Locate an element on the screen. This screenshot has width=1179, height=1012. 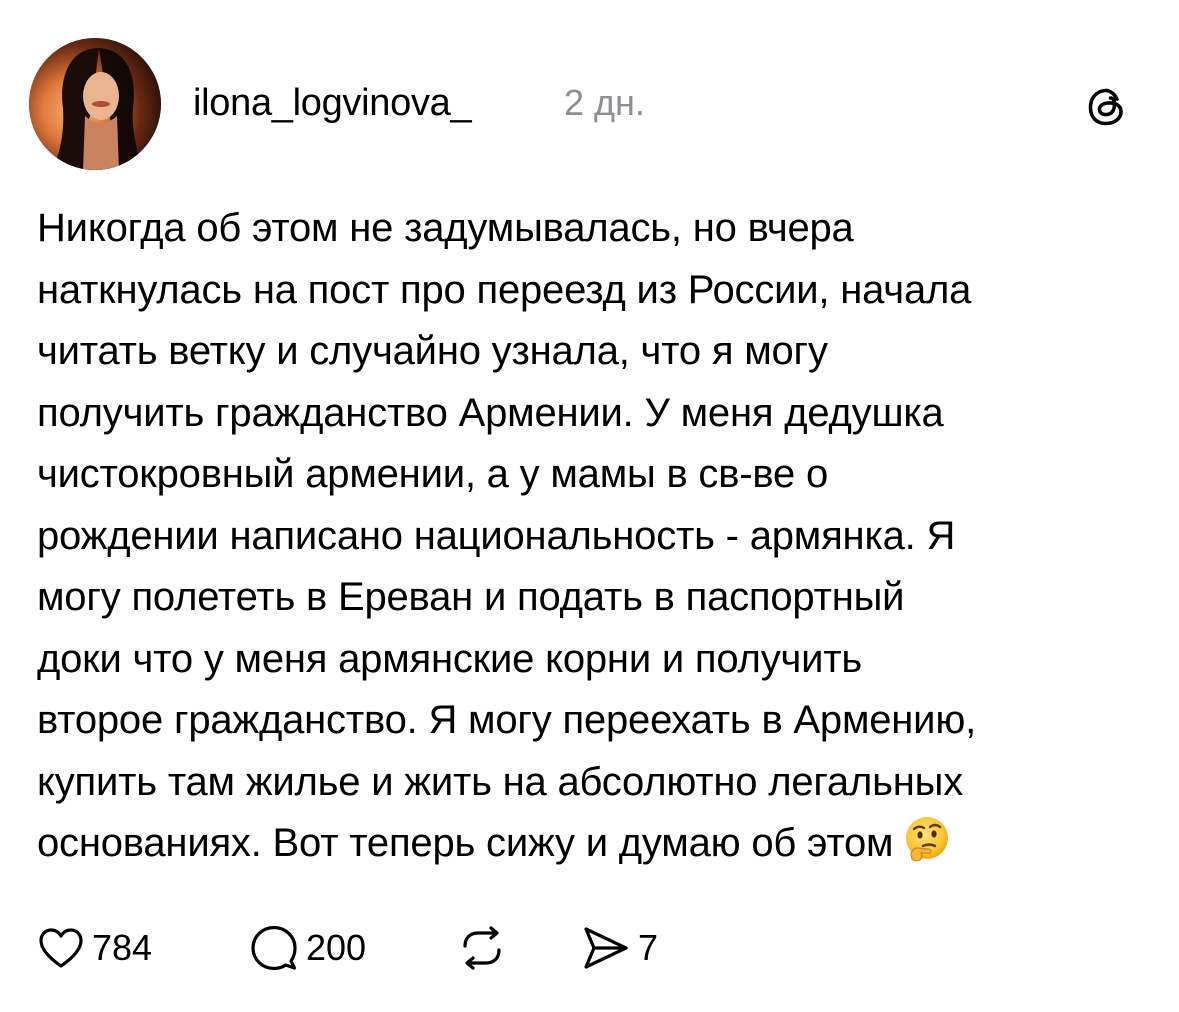
heart-icon is located at coordinates (61, 948).